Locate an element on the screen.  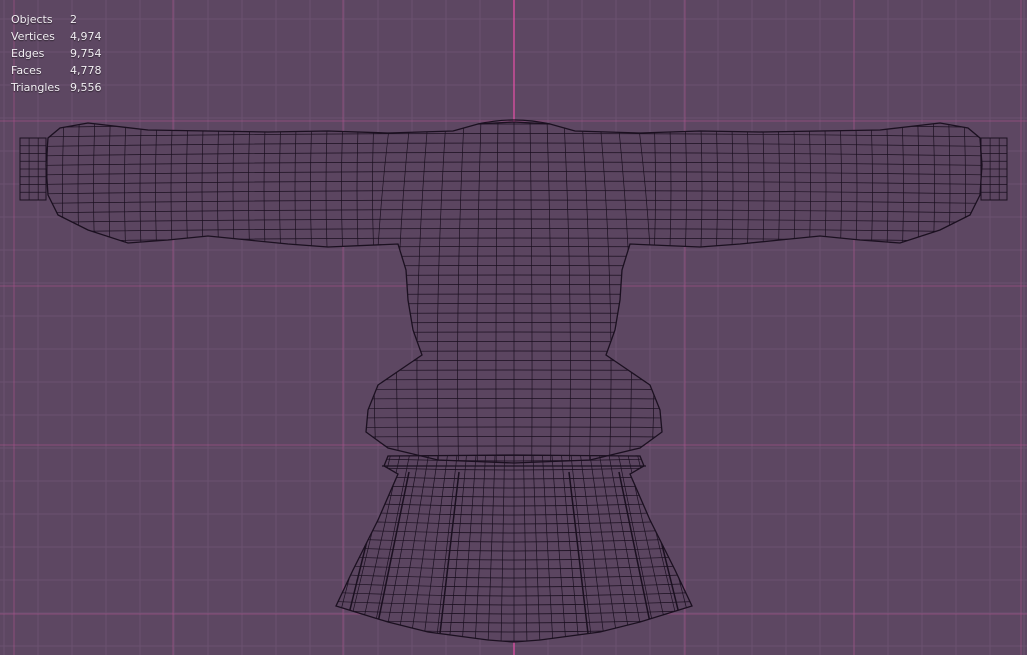
stat-row-objects: Objects 2 is located at coordinates (70, 19).